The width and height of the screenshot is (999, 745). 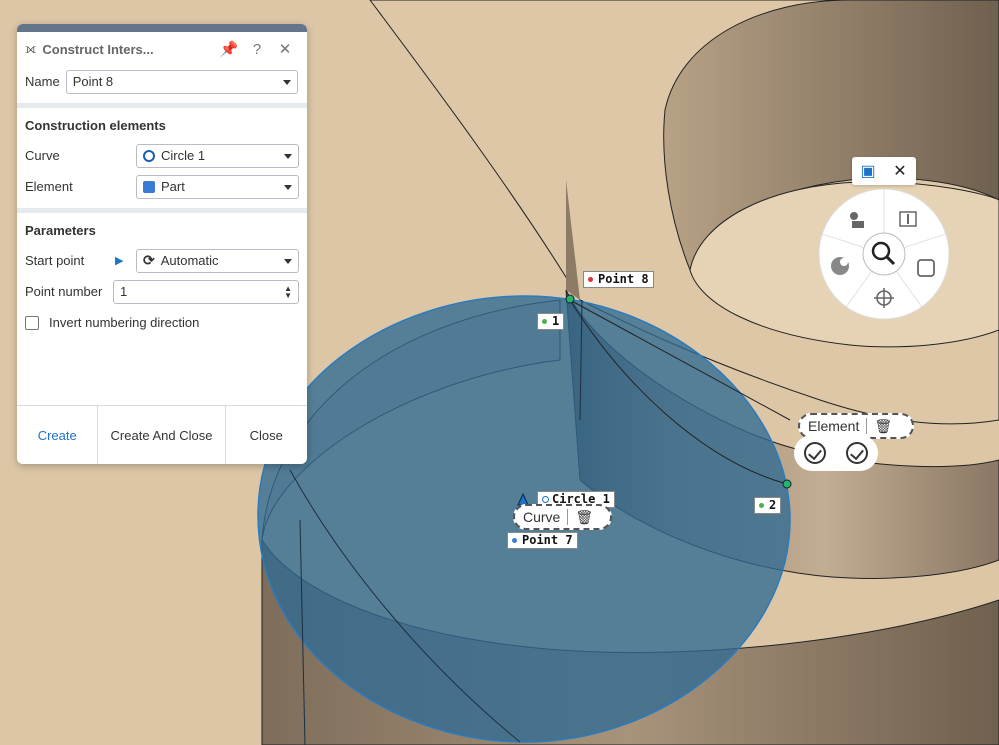 I want to click on panel-drag-bar, so click(x=162, y=28).